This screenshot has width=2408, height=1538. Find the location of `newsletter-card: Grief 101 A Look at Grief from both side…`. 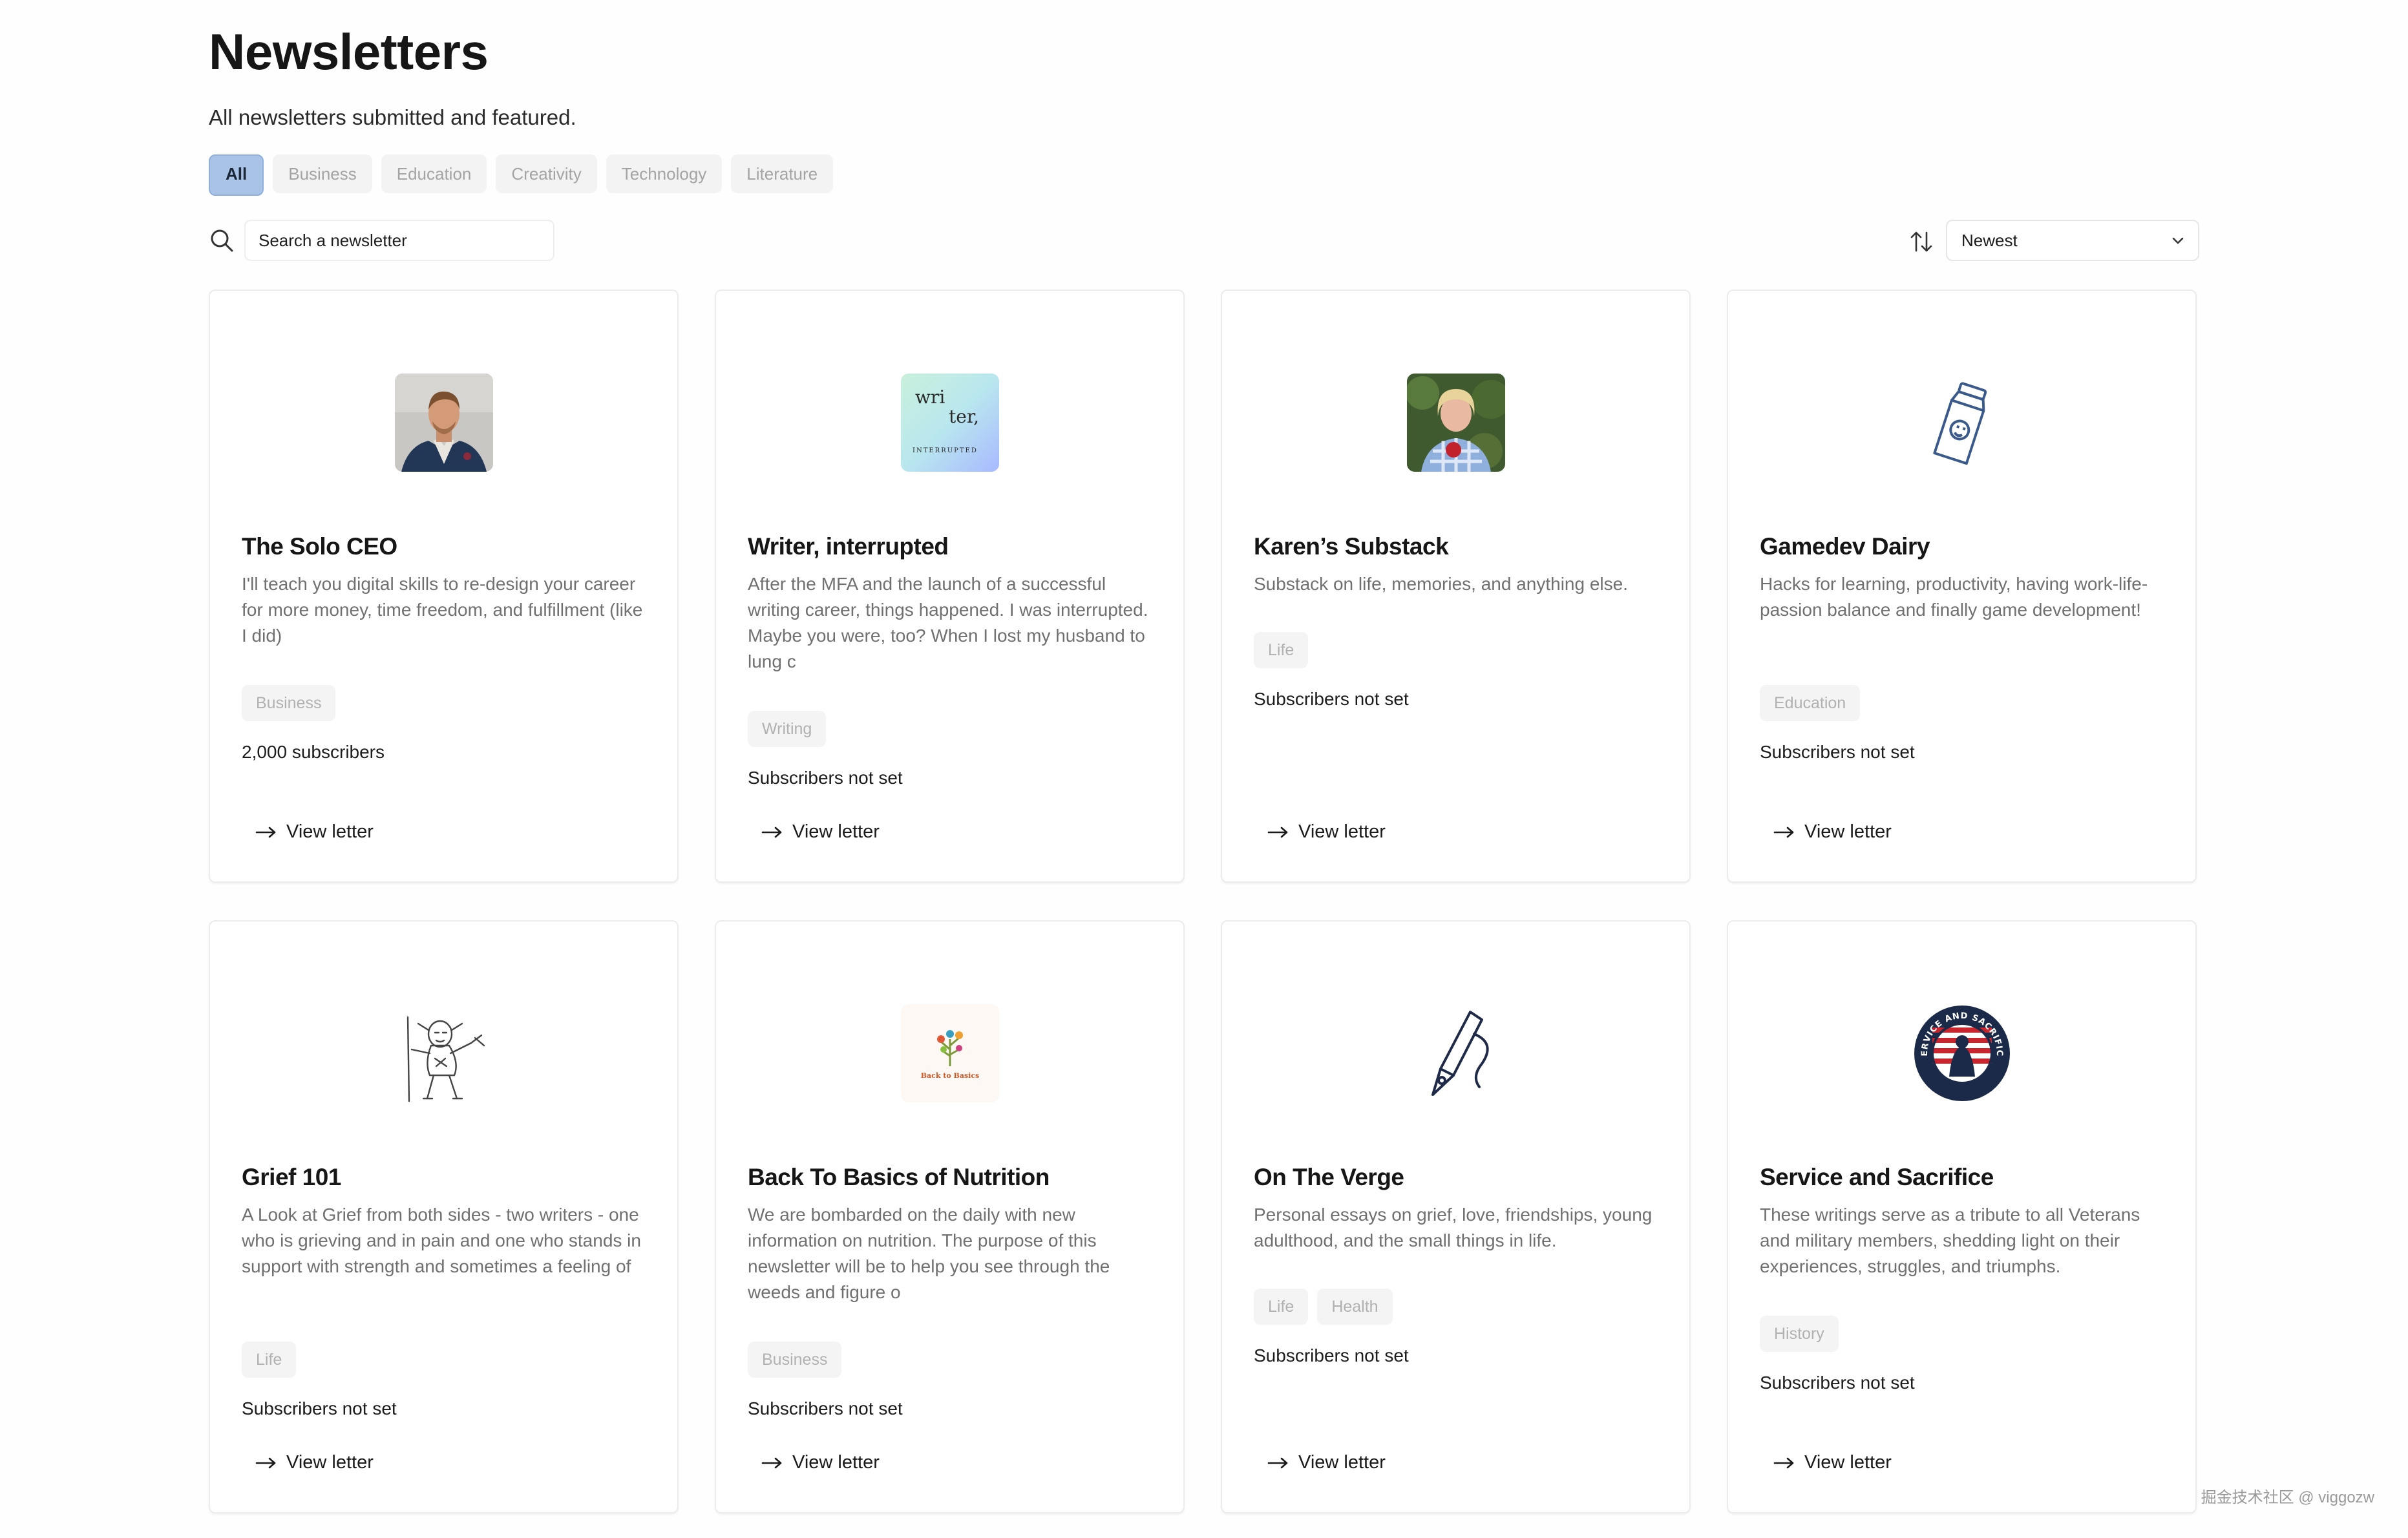

newsletter-card: Grief 101 A Look at Grief from both side… is located at coordinates (444, 1216).